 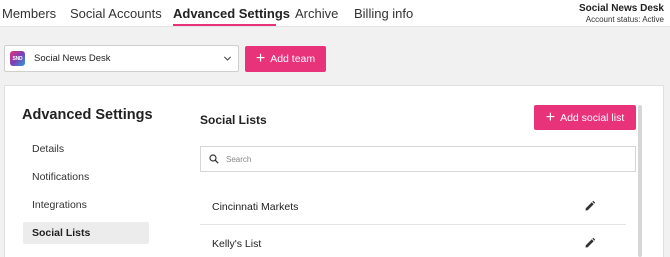 What do you see at coordinates (86, 149) in the screenshot?
I see `sidebar-item-details: Details` at bounding box center [86, 149].